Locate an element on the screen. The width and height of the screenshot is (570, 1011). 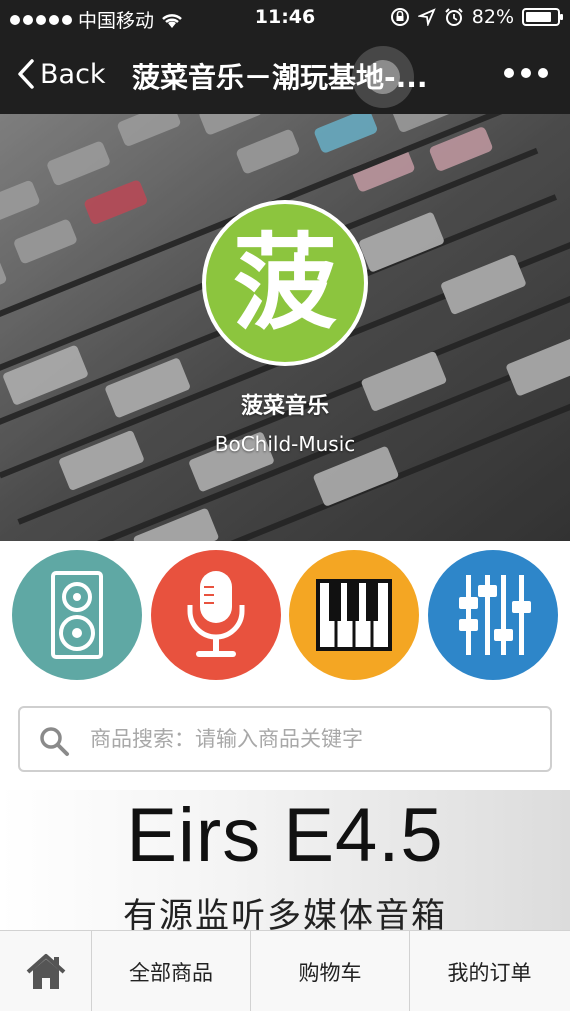
location-icon is located at coordinates (426, 17).